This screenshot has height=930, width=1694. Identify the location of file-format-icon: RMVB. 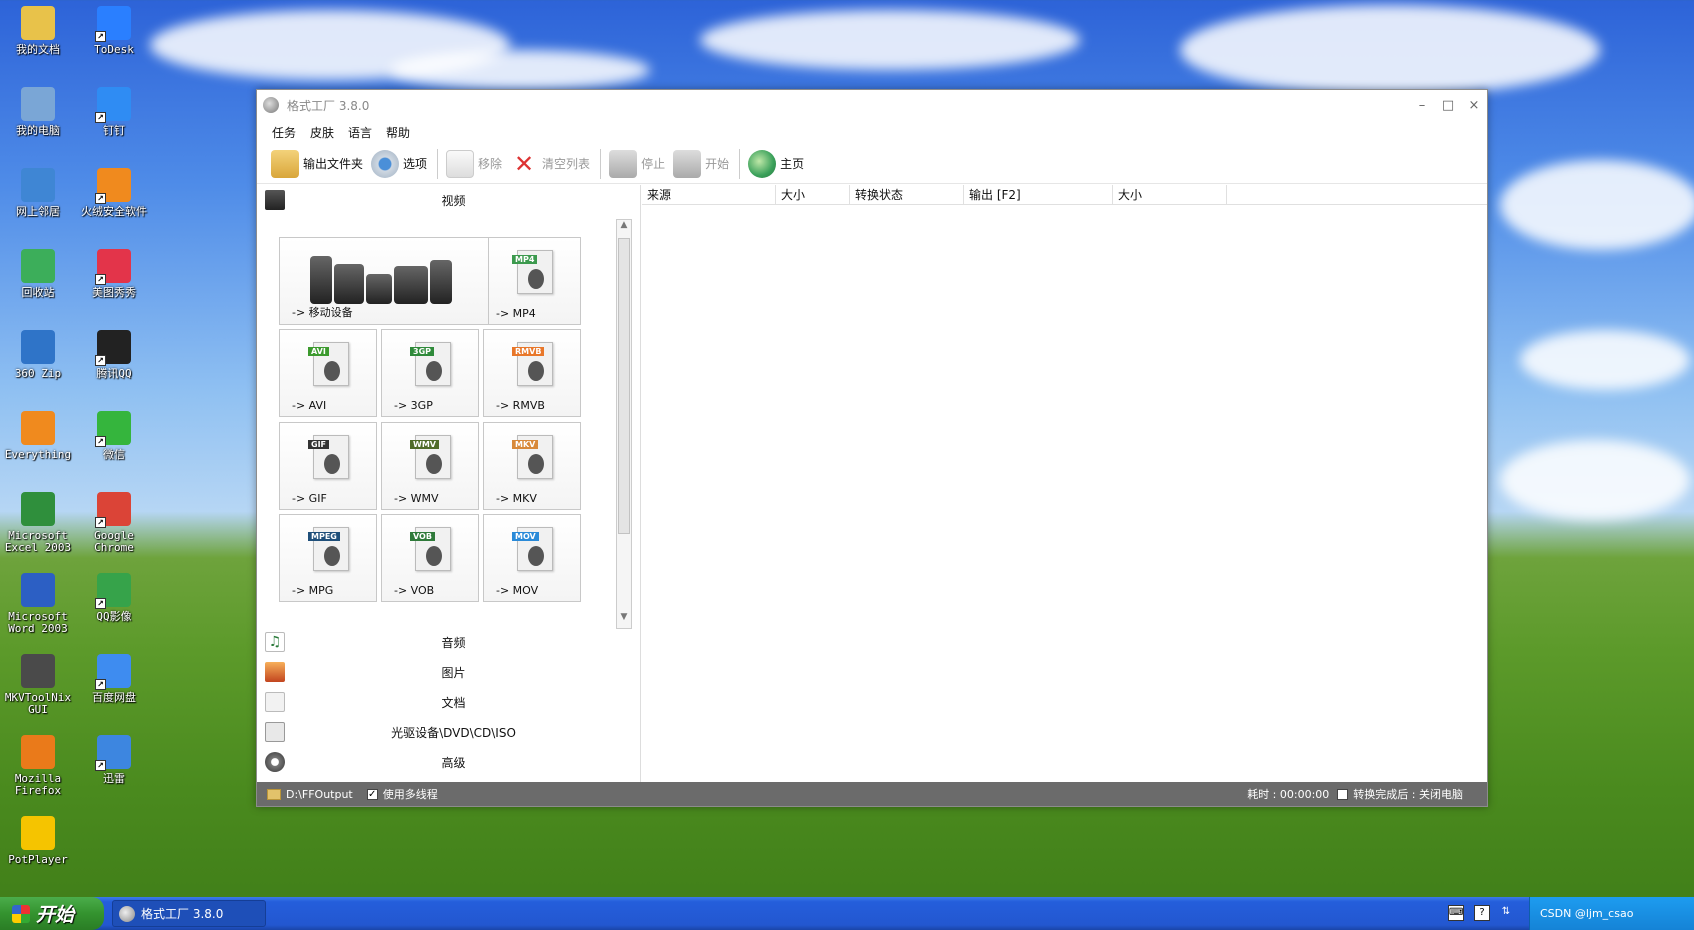
(532, 364).